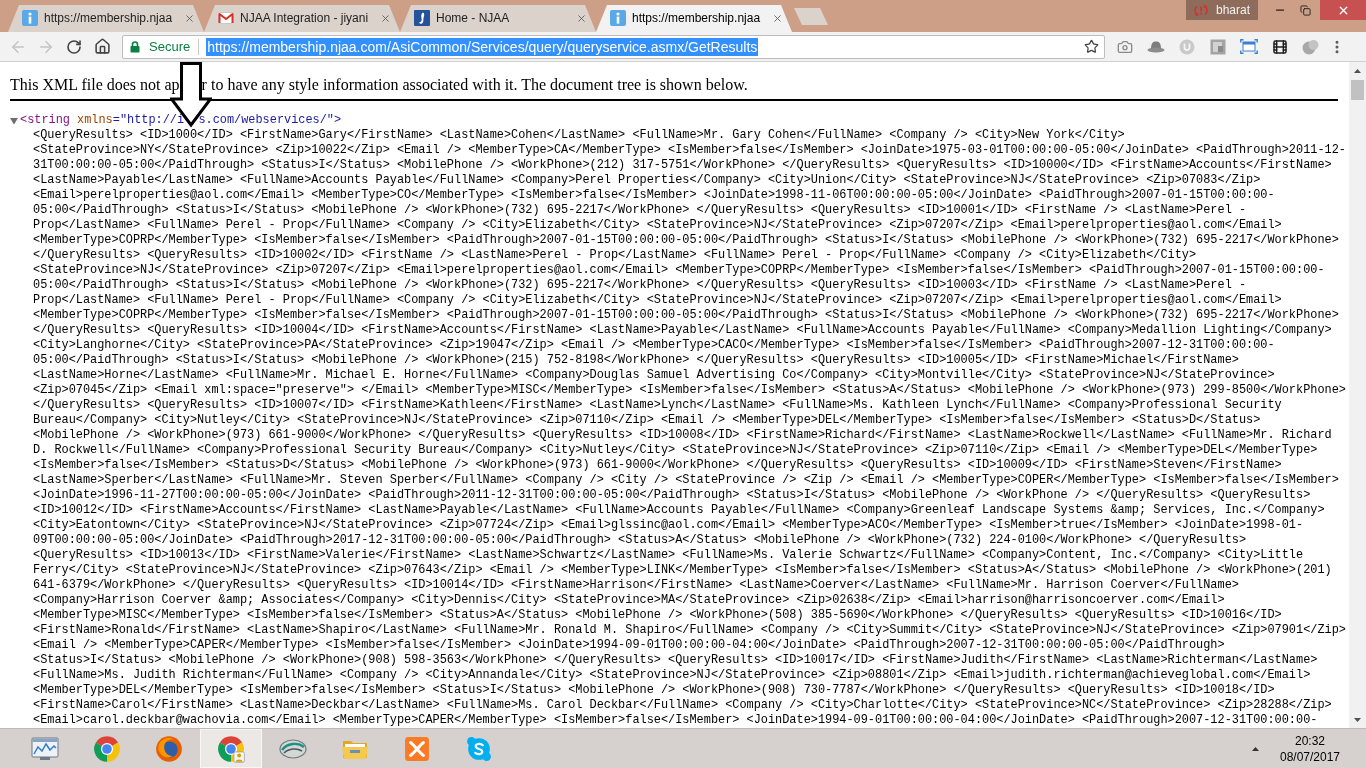 This screenshot has width=1366, height=768. What do you see at coordinates (74, 46) in the screenshot?
I see `reload-icon` at bounding box center [74, 46].